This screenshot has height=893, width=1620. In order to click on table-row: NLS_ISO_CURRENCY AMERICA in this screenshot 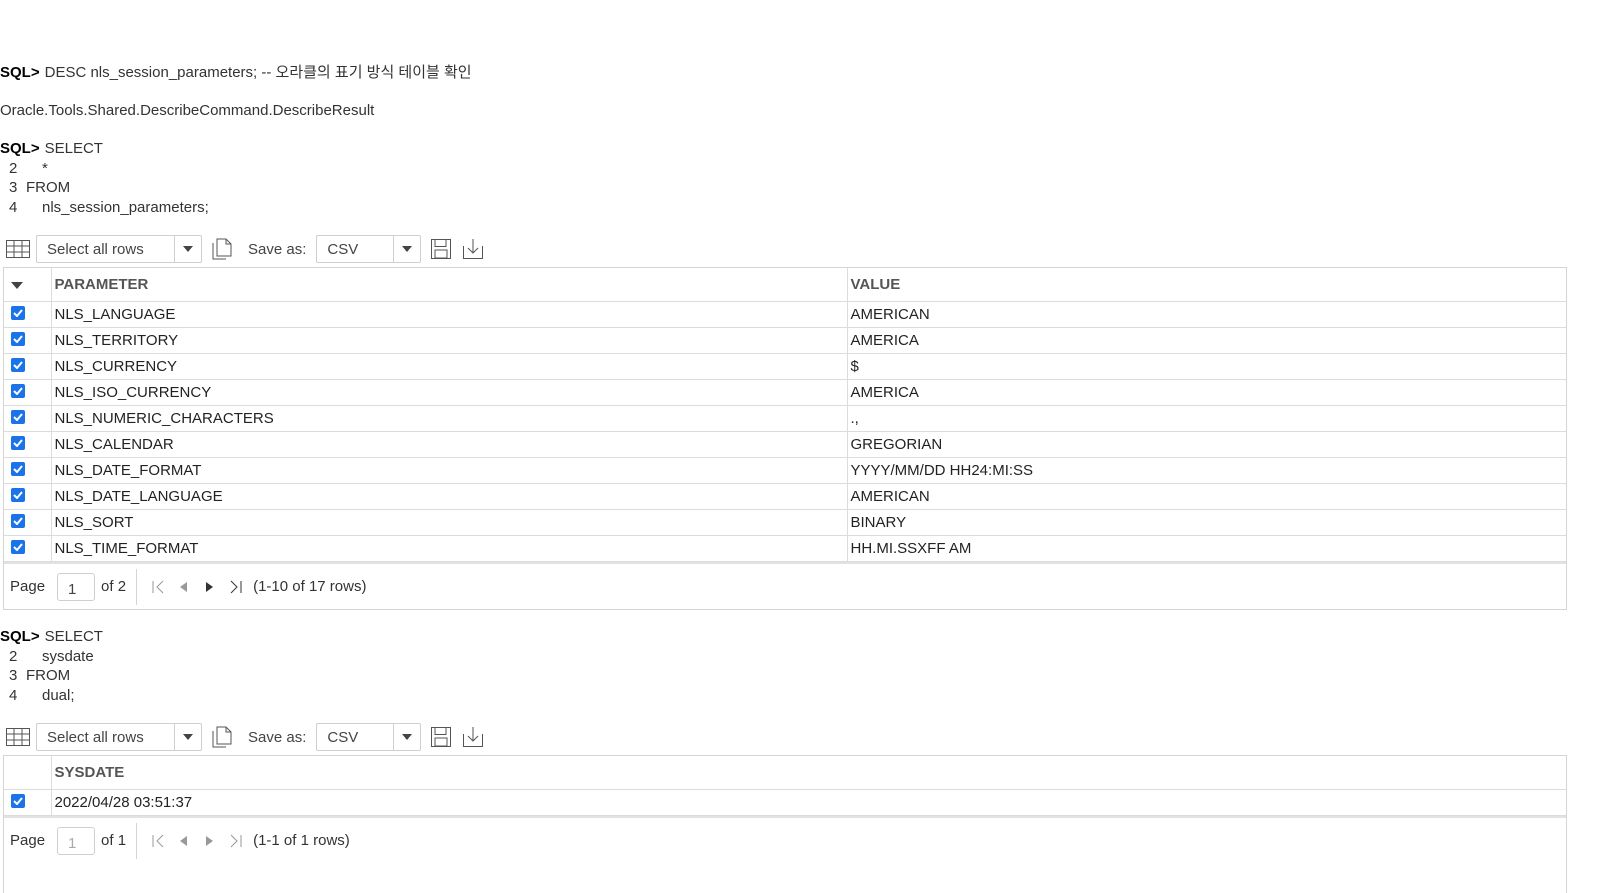, I will do `click(785, 392)`.